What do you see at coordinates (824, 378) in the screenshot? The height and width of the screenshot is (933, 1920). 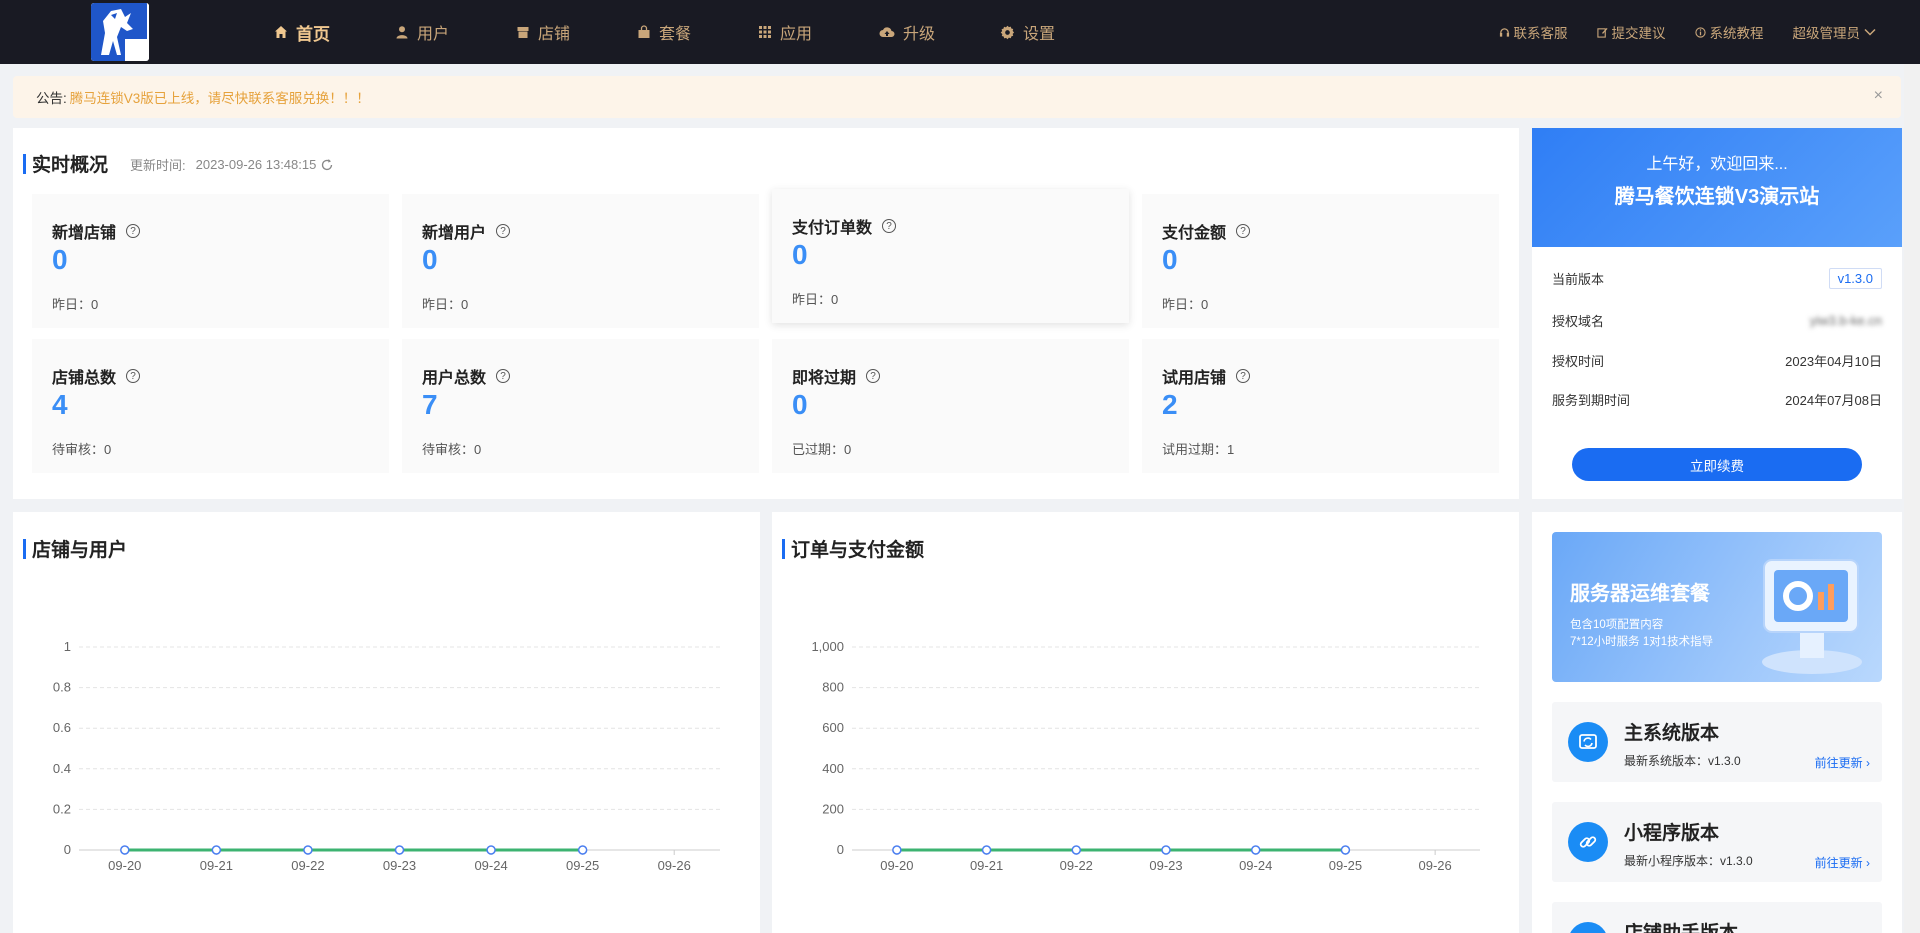 I see `stat-title-text: 即将过期` at bounding box center [824, 378].